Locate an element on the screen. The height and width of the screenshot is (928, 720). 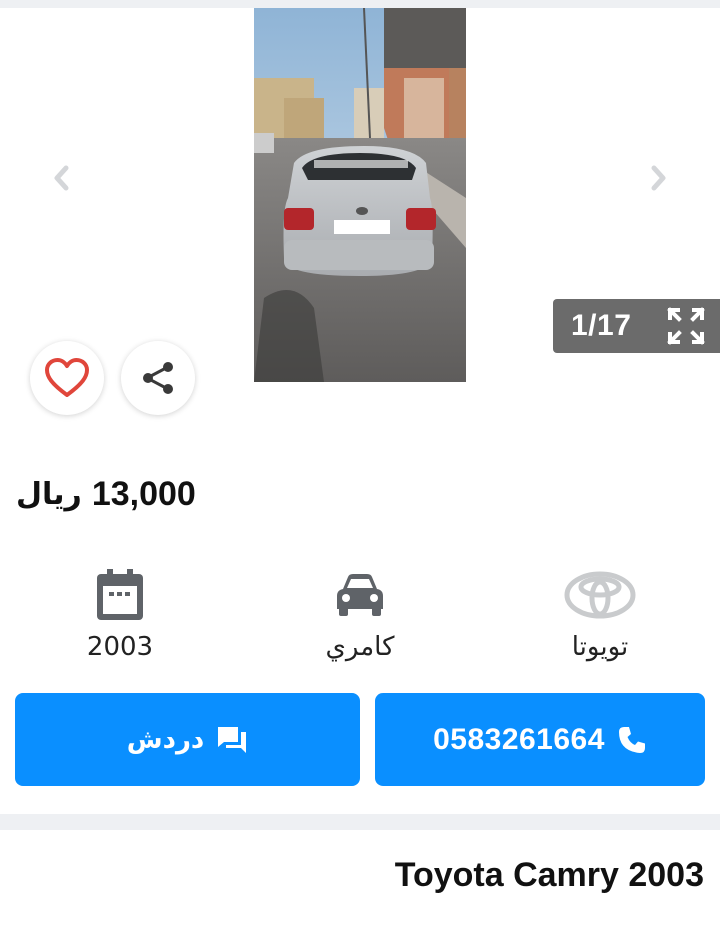
spec-make: تويوتا is located at coordinates (600, 614).